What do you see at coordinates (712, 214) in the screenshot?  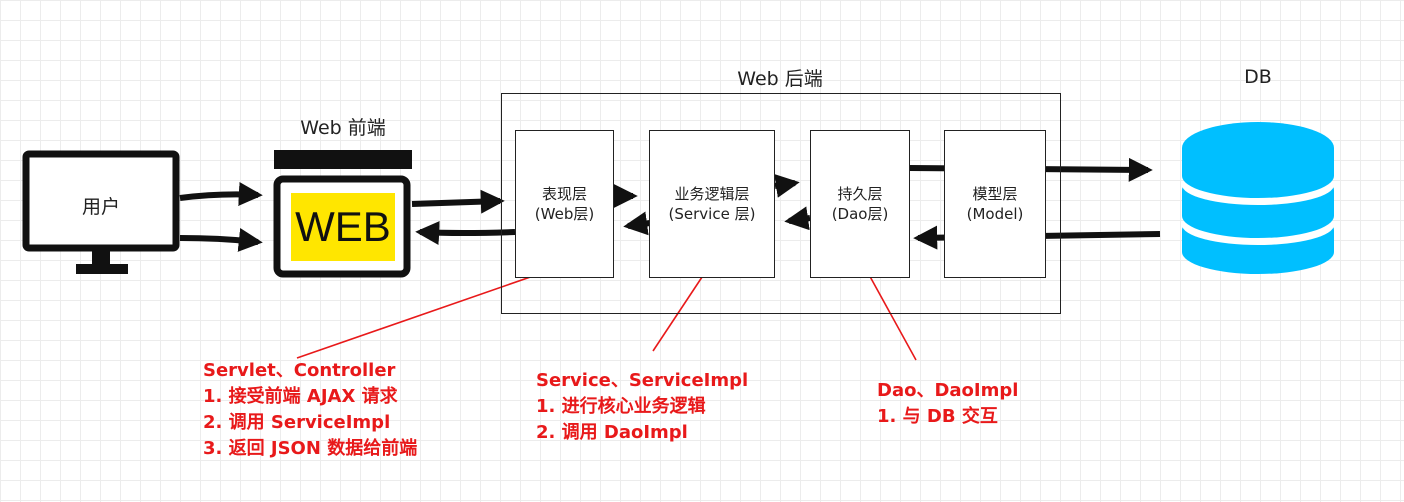 I see `layer-service-sub: (Service 层)` at bounding box center [712, 214].